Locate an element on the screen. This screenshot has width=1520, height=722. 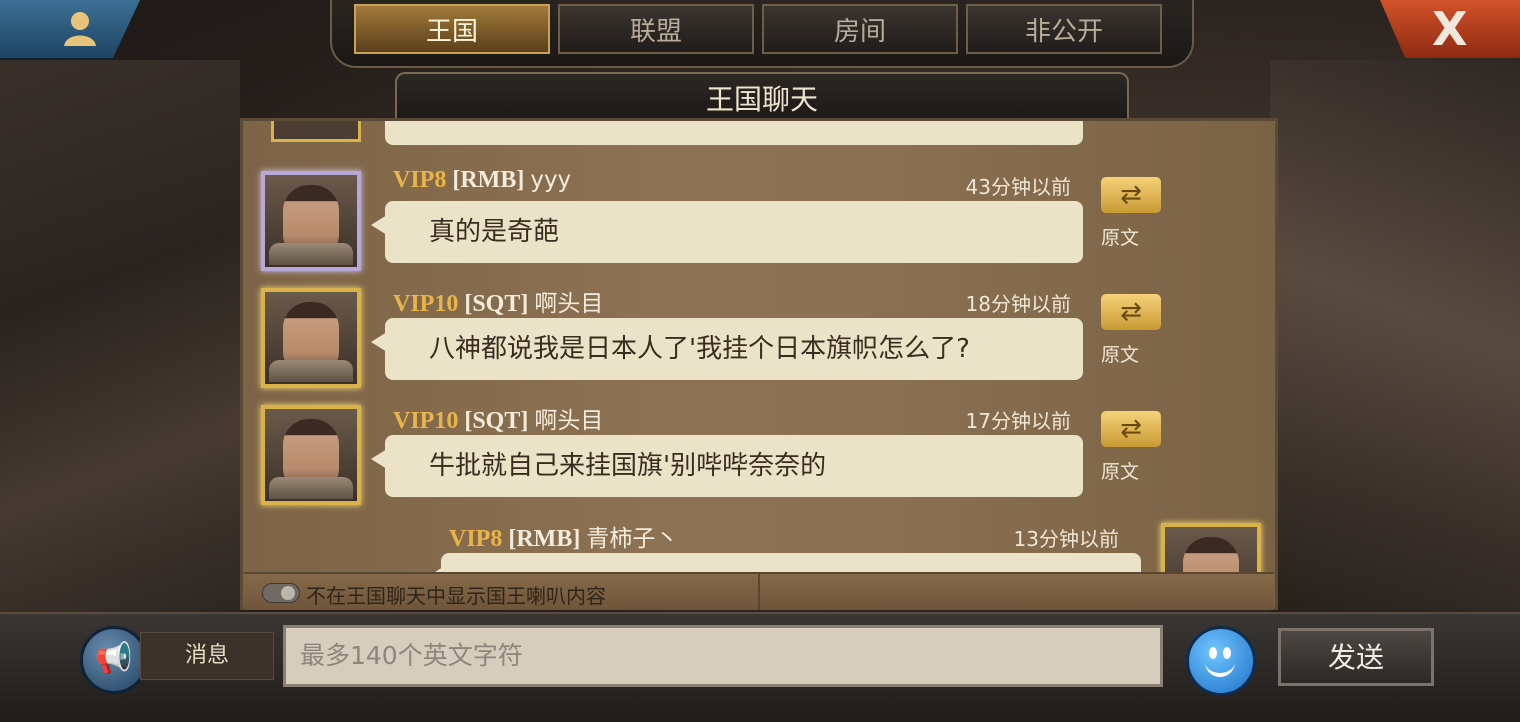
profile-button is located at coordinates (70, 30).